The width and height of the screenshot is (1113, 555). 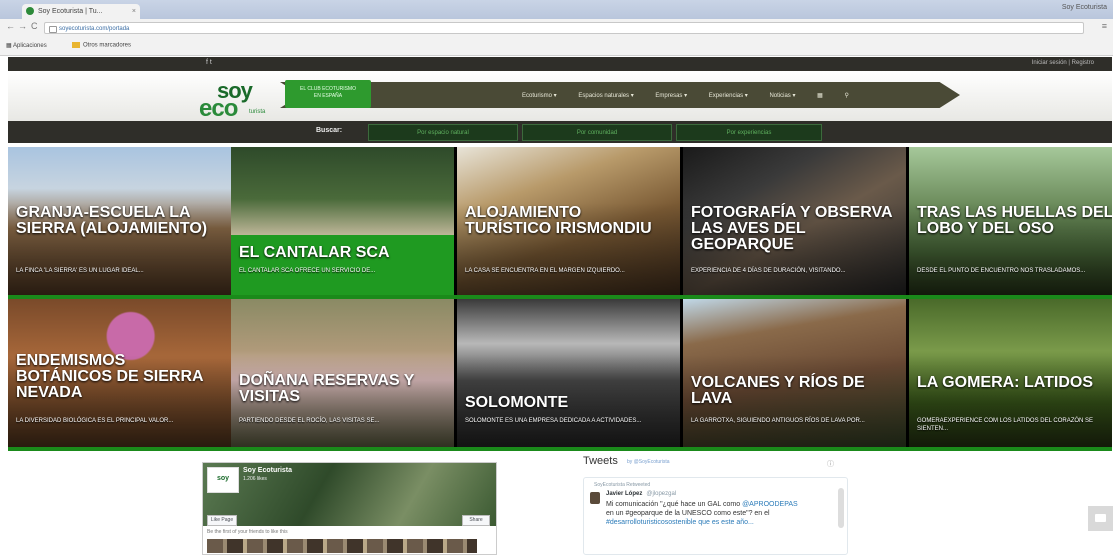 I want to click on tweet-author-handle: @jlopezgal, so click(x=661, y=494).